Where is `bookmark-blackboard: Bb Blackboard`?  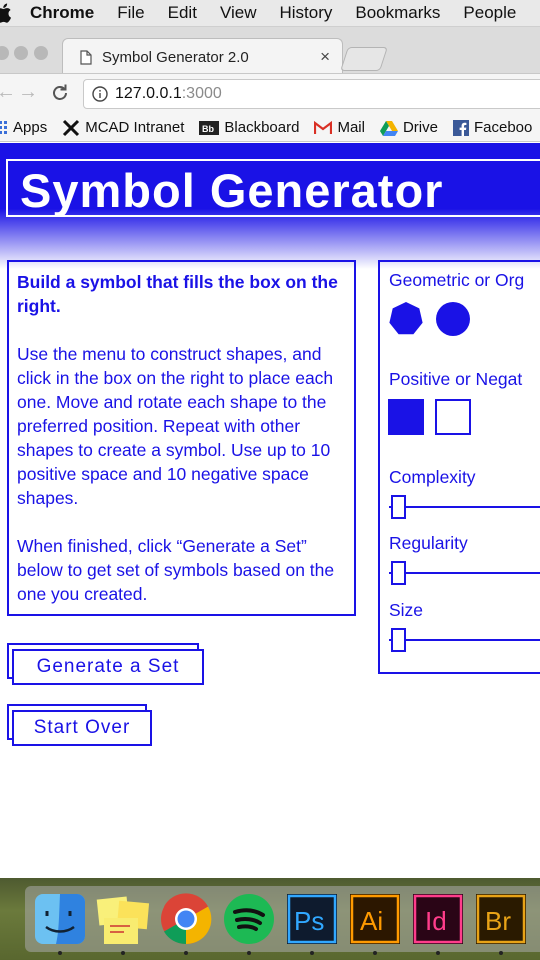
bookmark-blackboard: Bb Blackboard is located at coordinates (249, 127).